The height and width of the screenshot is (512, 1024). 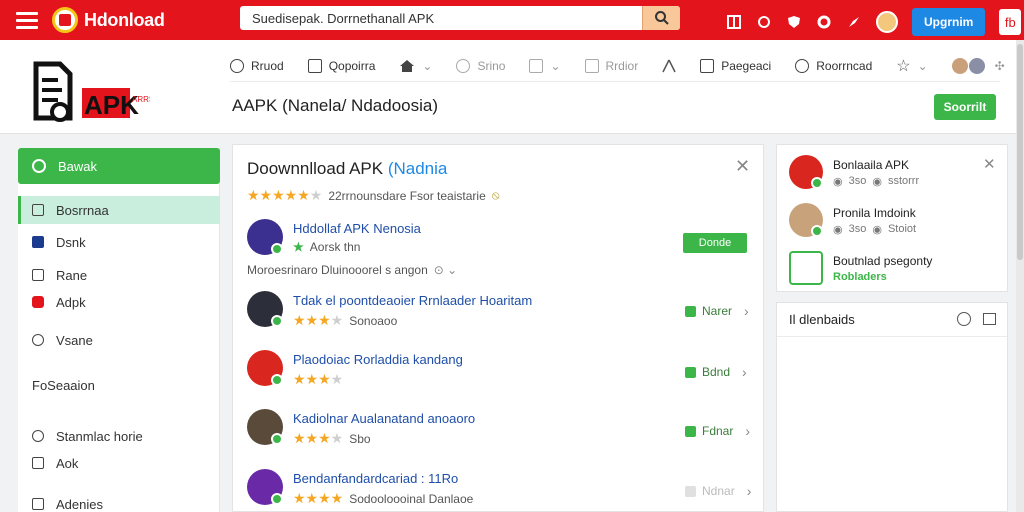 What do you see at coordinates (341, 65) in the screenshot?
I see `nav-item-2: Qopoirra` at bounding box center [341, 65].